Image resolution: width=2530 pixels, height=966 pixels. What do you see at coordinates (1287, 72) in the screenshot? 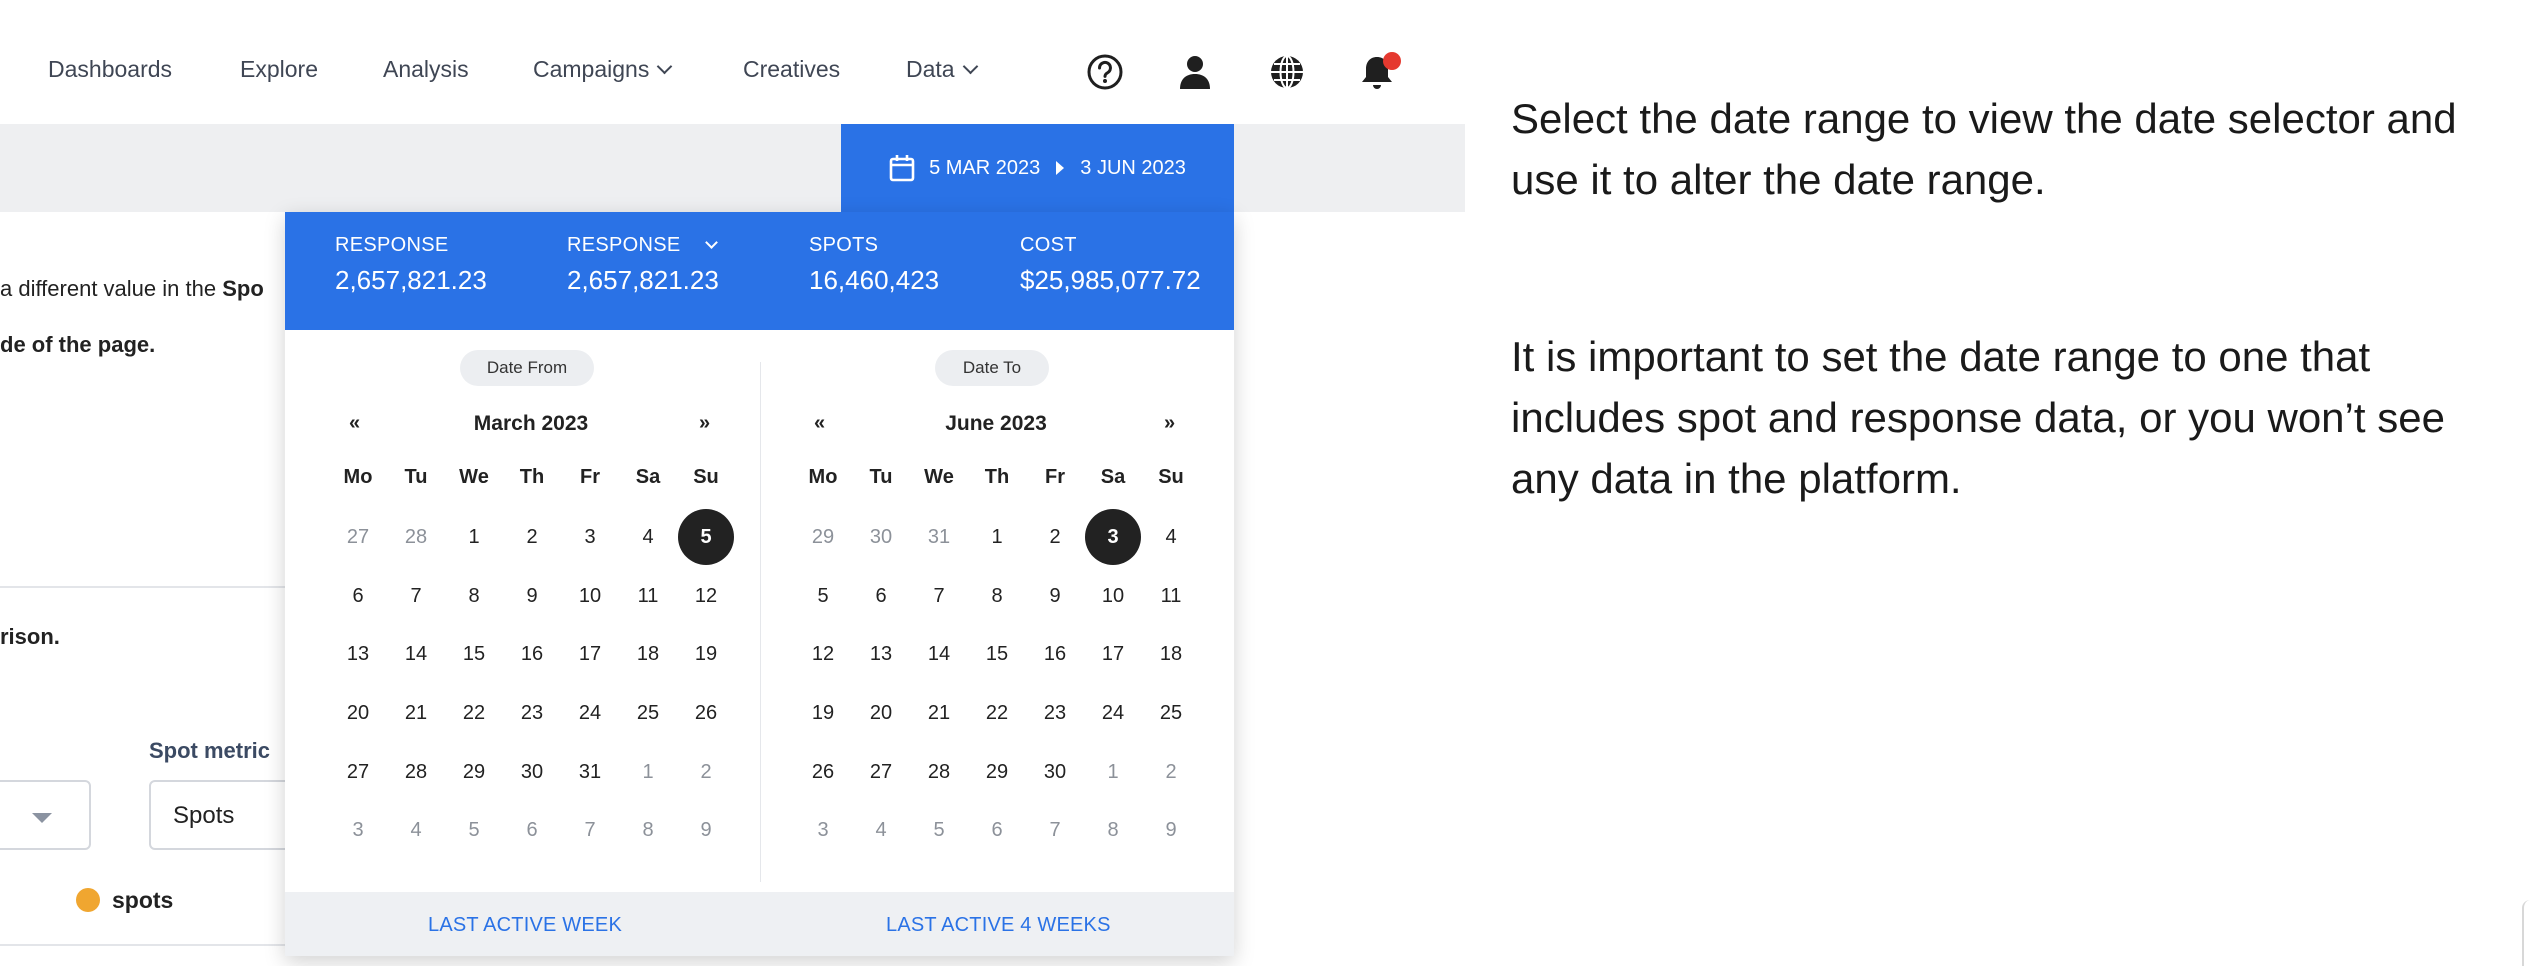
I see `globe-icon` at bounding box center [1287, 72].